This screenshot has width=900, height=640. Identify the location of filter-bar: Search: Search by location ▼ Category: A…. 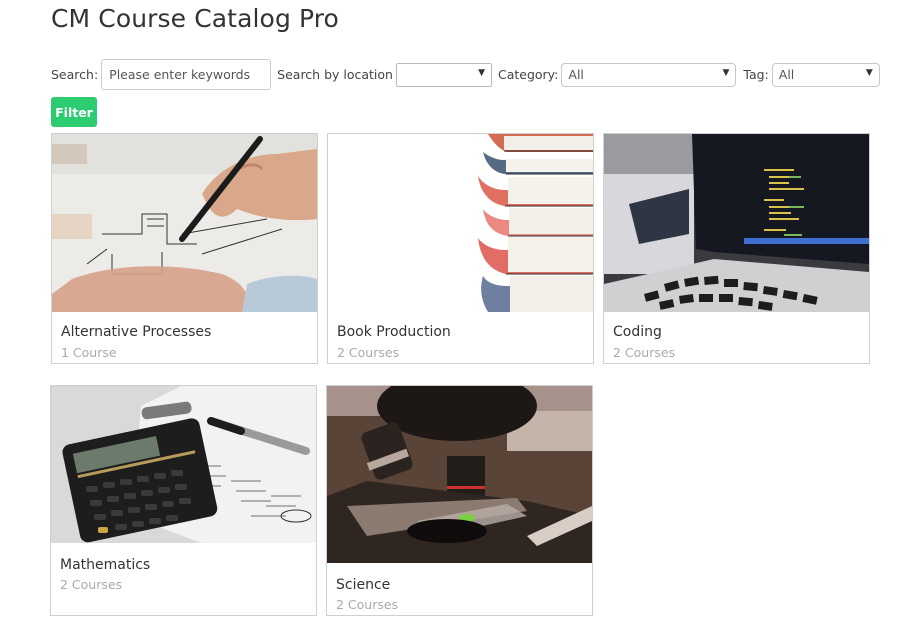
(465, 74).